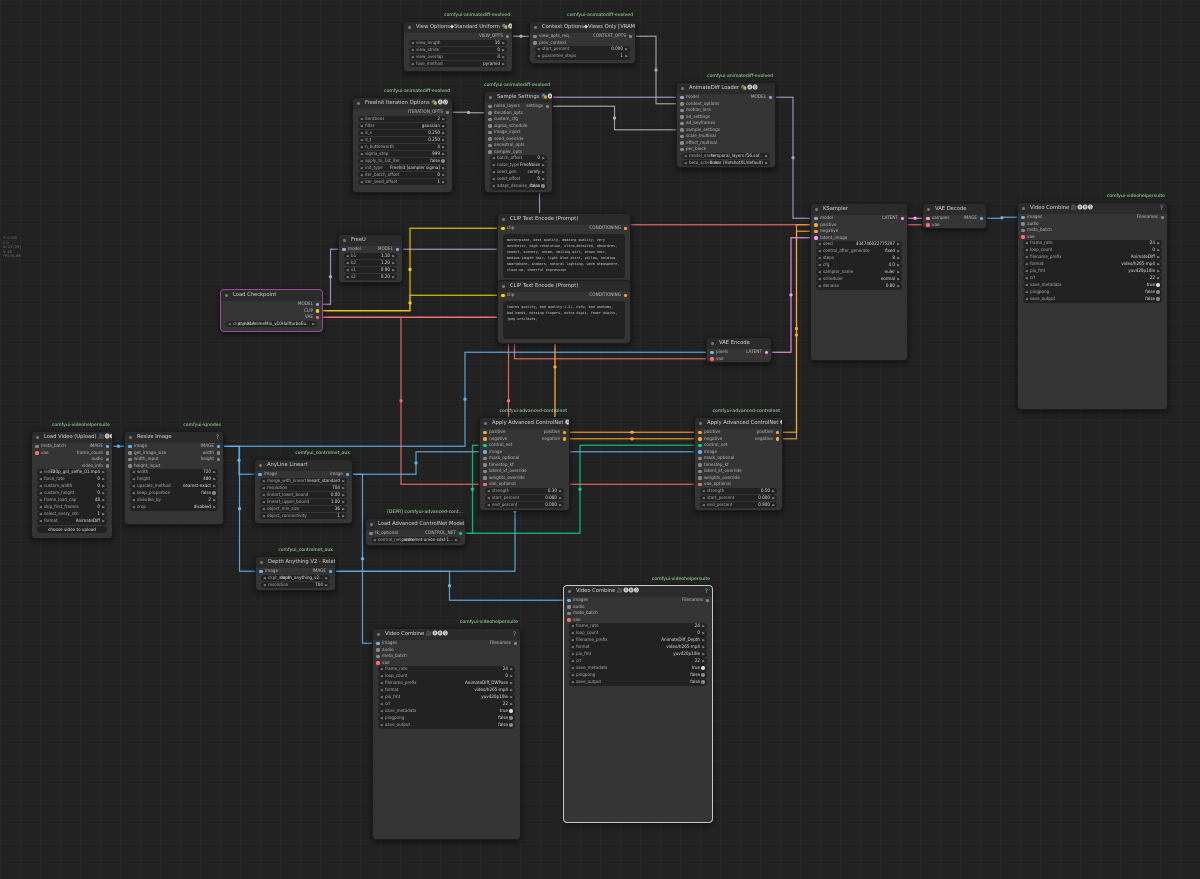 Image resolution: width=1200 pixels, height=879 pixels. What do you see at coordinates (174, 437) in the screenshot?
I see `node-title-bar: Resize Image?` at bounding box center [174, 437].